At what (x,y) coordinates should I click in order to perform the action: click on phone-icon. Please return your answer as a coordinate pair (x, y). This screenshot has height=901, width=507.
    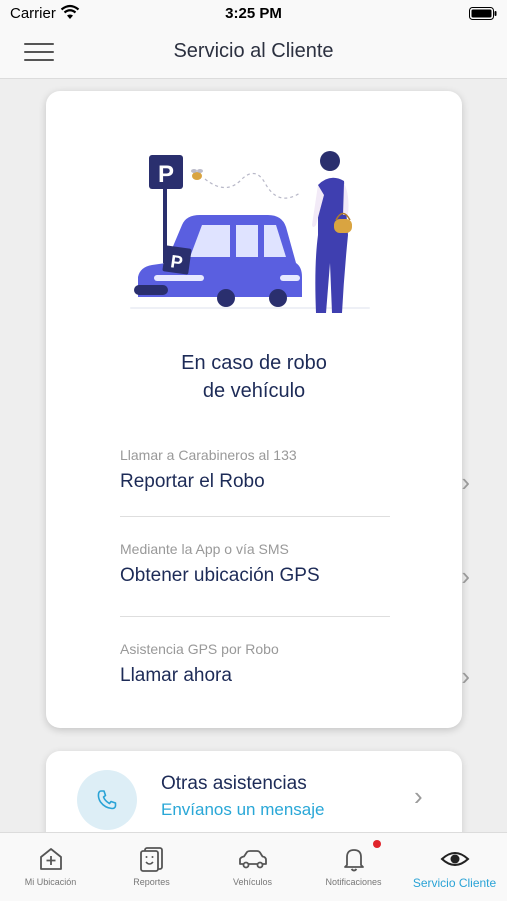
    Looking at the image, I should click on (107, 800).